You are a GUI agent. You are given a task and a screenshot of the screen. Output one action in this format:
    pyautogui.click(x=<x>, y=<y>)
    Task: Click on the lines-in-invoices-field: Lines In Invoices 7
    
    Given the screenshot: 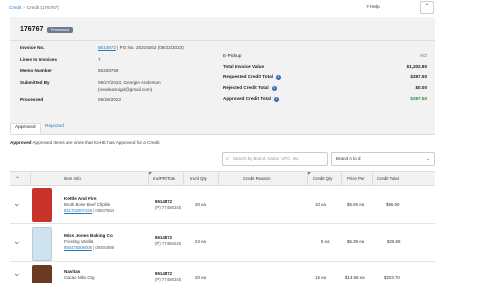 What is the action you would take?
    pyautogui.click(x=60, y=59)
    